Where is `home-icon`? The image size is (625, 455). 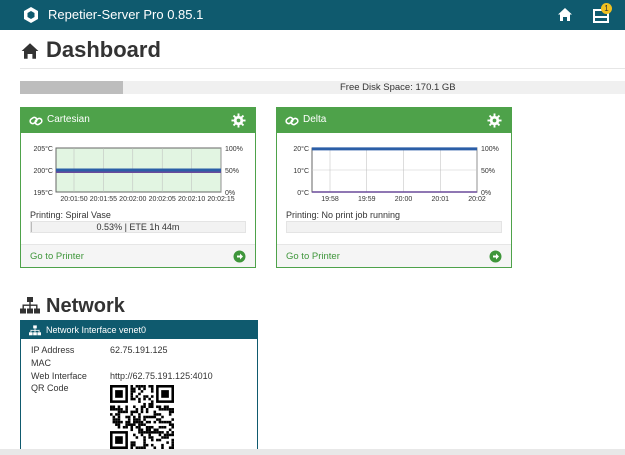 home-icon is located at coordinates (565, 14).